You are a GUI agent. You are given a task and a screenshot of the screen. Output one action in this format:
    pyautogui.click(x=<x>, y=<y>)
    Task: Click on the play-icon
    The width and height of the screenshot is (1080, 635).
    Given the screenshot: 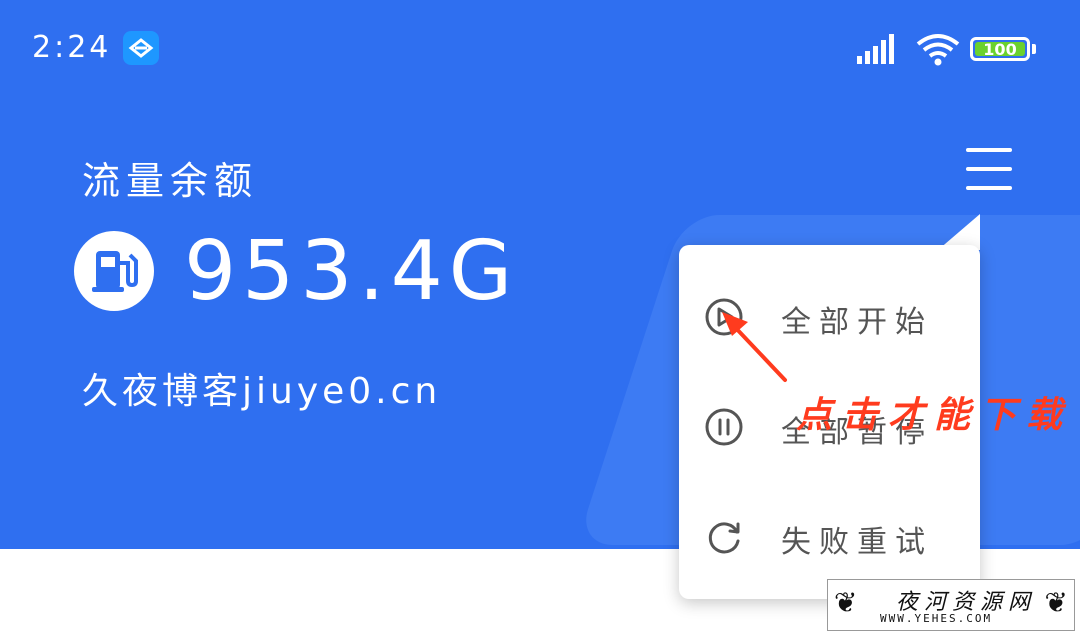 What is the action you would take?
    pyautogui.click(x=724, y=317)
    